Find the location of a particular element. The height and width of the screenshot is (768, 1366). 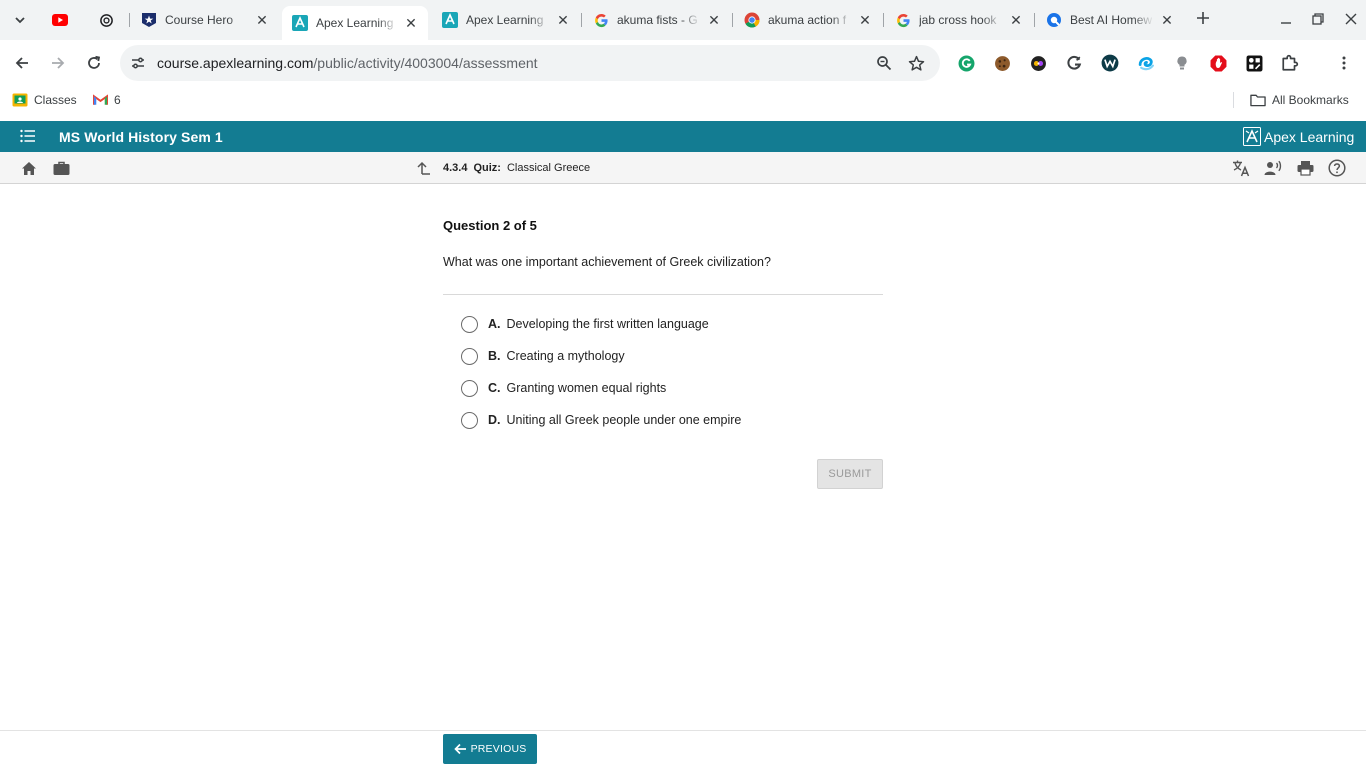

colorful-eye-extension-icon is located at coordinates (1038, 63).